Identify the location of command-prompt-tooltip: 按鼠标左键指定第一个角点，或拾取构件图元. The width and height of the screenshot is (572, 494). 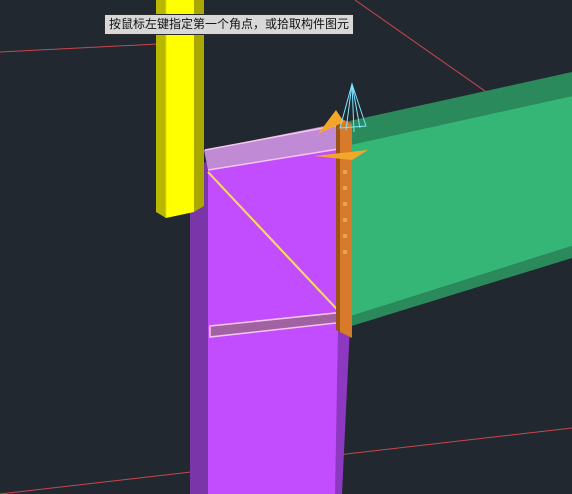
(229, 24).